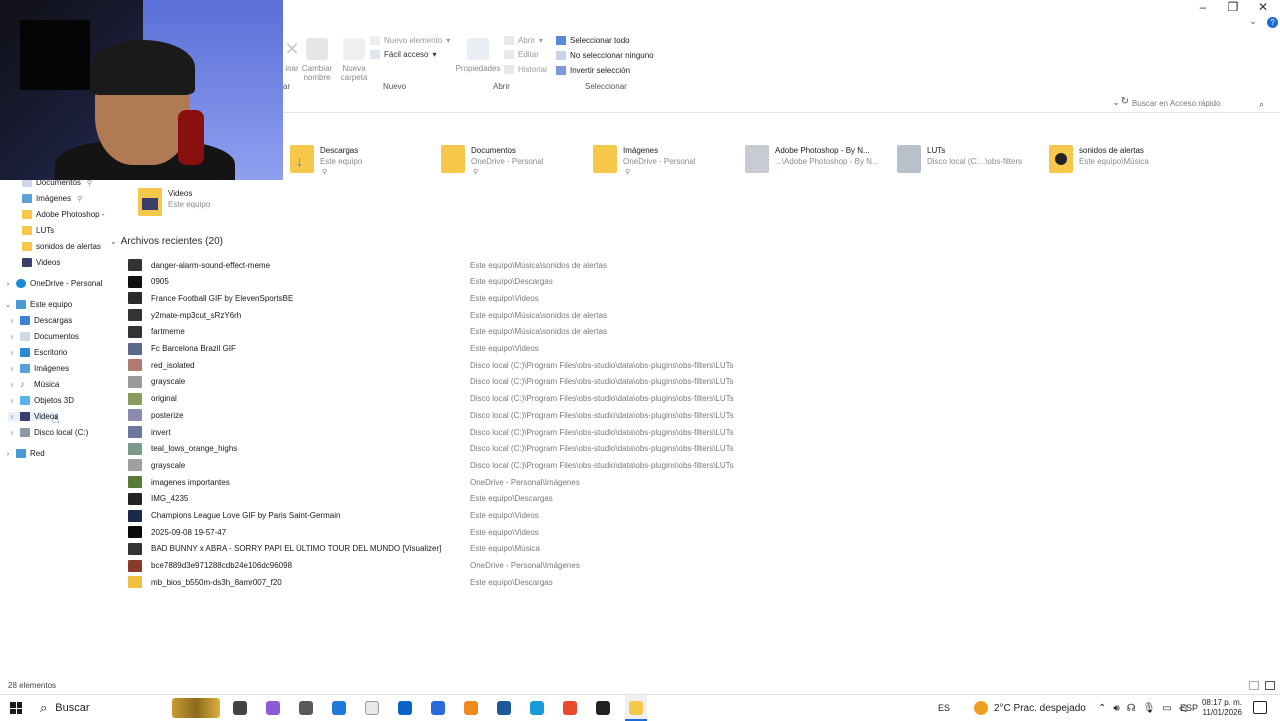 The image size is (1280, 721). Describe the element at coordinates (37, 352) in the screenshot. I see `nav-item-escritorio: › Escritorio` at that location.